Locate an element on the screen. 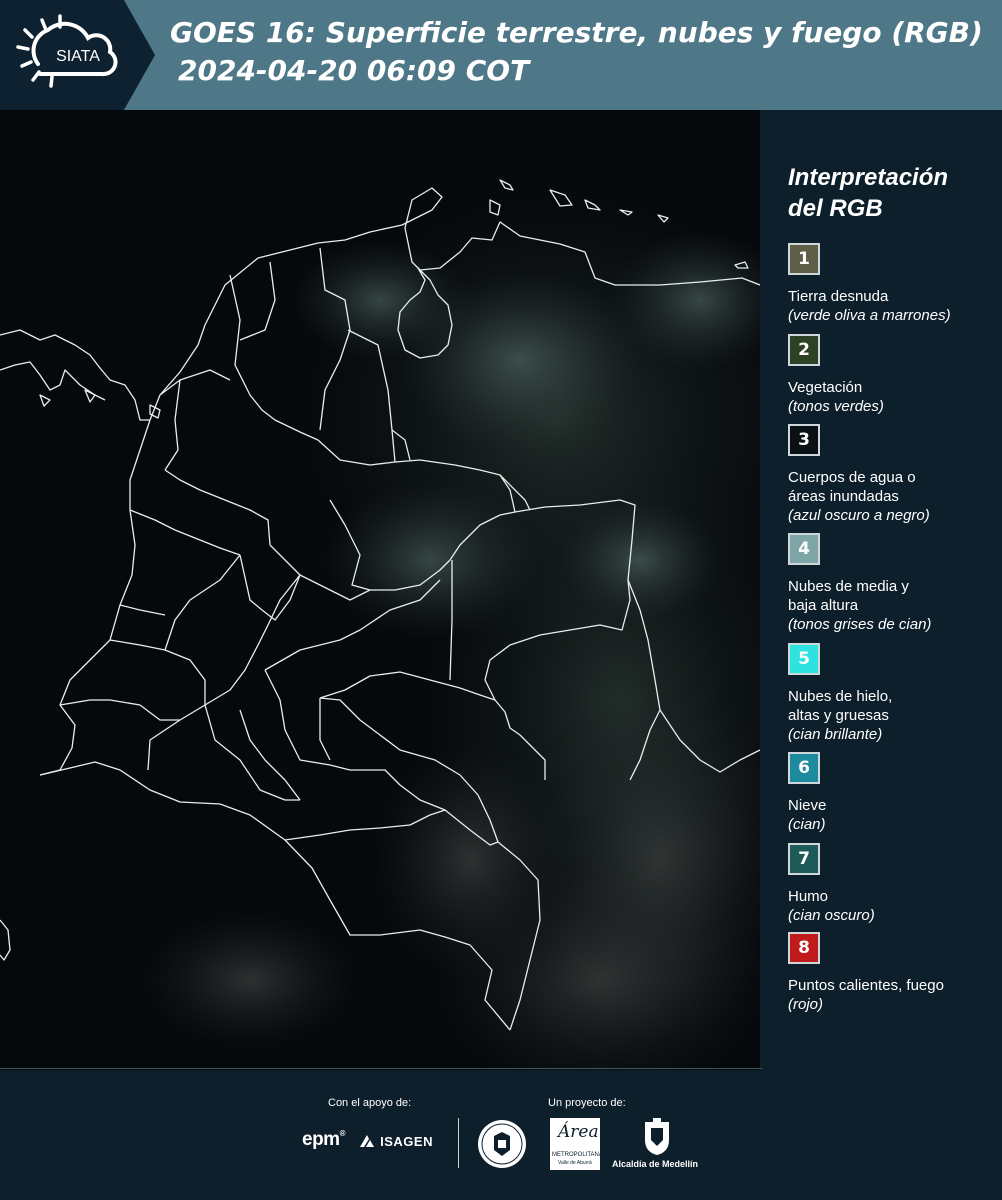 This screenshot has width=1002, height=1200. area-script: Área is located at coordinates (578, 1132).